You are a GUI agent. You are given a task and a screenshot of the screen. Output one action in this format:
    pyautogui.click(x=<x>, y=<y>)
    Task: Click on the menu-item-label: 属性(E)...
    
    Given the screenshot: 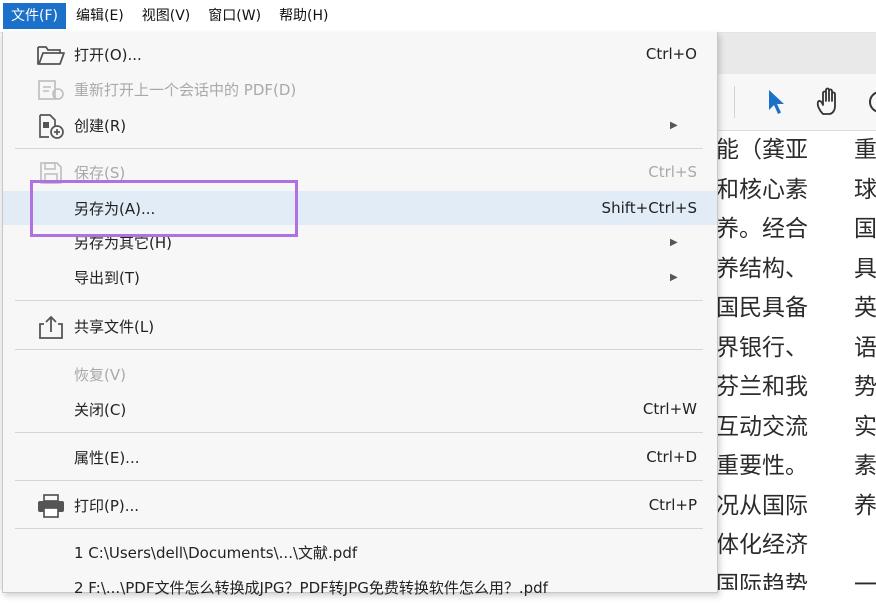 What is the action you would take?
    pyautogui.click(x=107, y=457)
    